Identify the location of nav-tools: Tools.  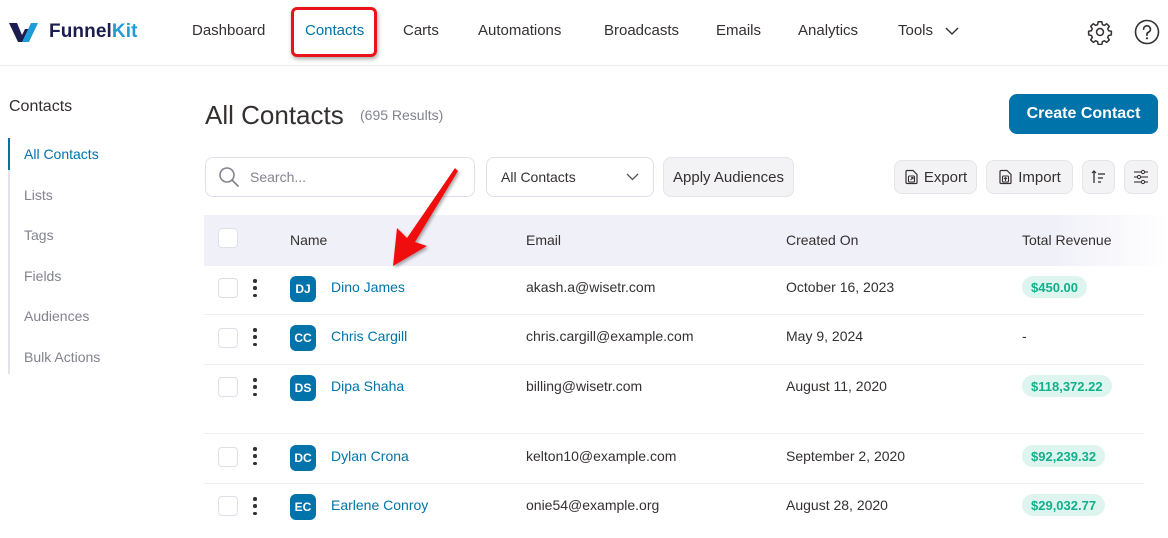
(928, 30).